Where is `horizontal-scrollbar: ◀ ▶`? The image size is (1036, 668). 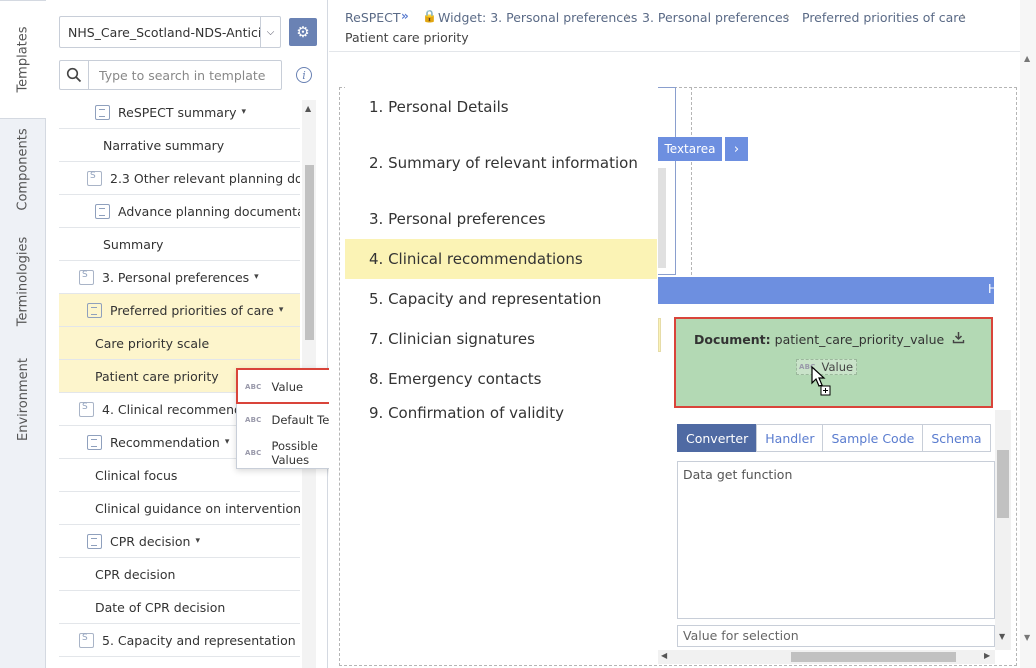 horizontal-scrollbar: ◀ ▶ is located at coordinates (826, 657).